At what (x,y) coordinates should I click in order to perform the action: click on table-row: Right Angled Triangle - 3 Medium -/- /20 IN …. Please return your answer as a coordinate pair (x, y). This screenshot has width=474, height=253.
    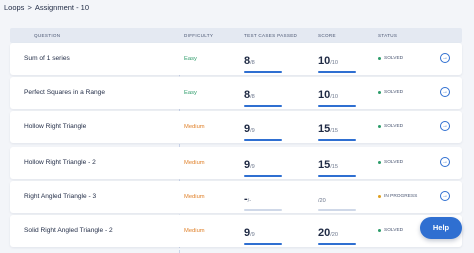
    Looking at the image, I should click on (236, 197).